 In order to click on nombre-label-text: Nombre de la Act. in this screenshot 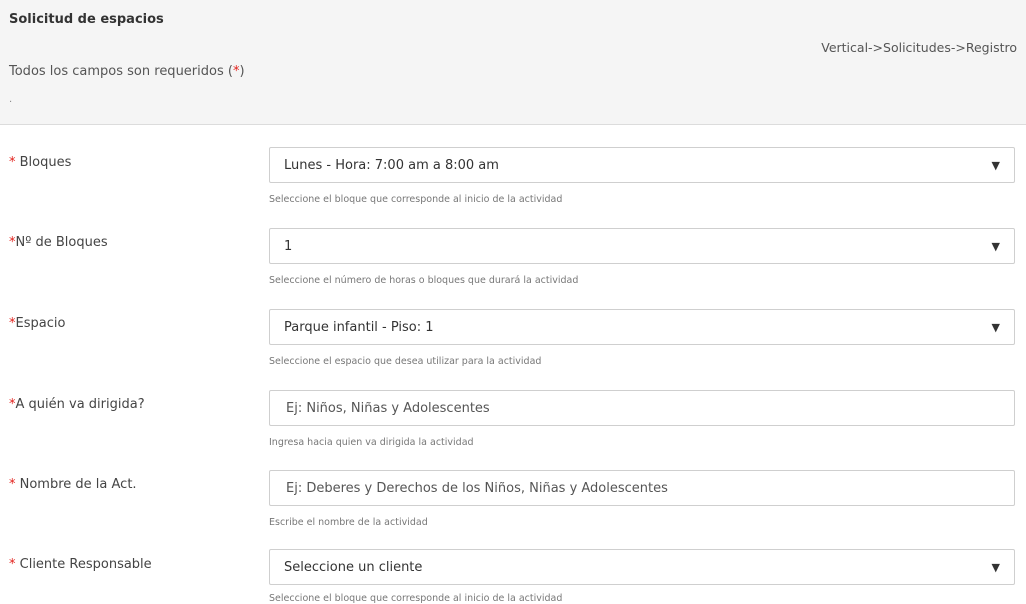, I will do `click(76, 484)`.